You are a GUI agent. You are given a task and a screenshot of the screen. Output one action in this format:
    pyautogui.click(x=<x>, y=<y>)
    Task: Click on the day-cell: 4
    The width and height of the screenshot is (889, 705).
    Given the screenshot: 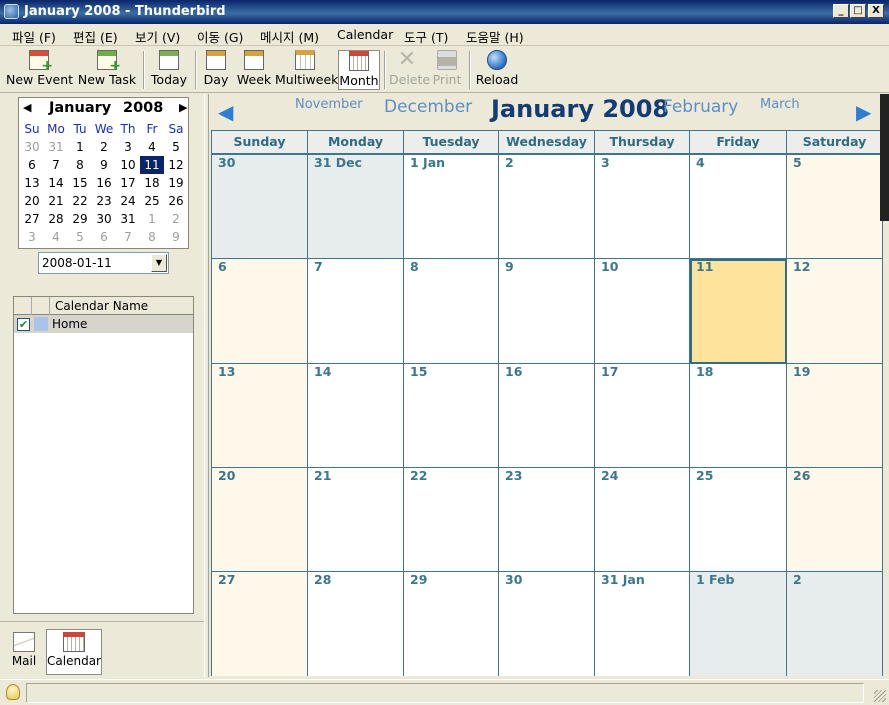 What is the action you would take?
    pyautogui.click(x=738, y=207)
    